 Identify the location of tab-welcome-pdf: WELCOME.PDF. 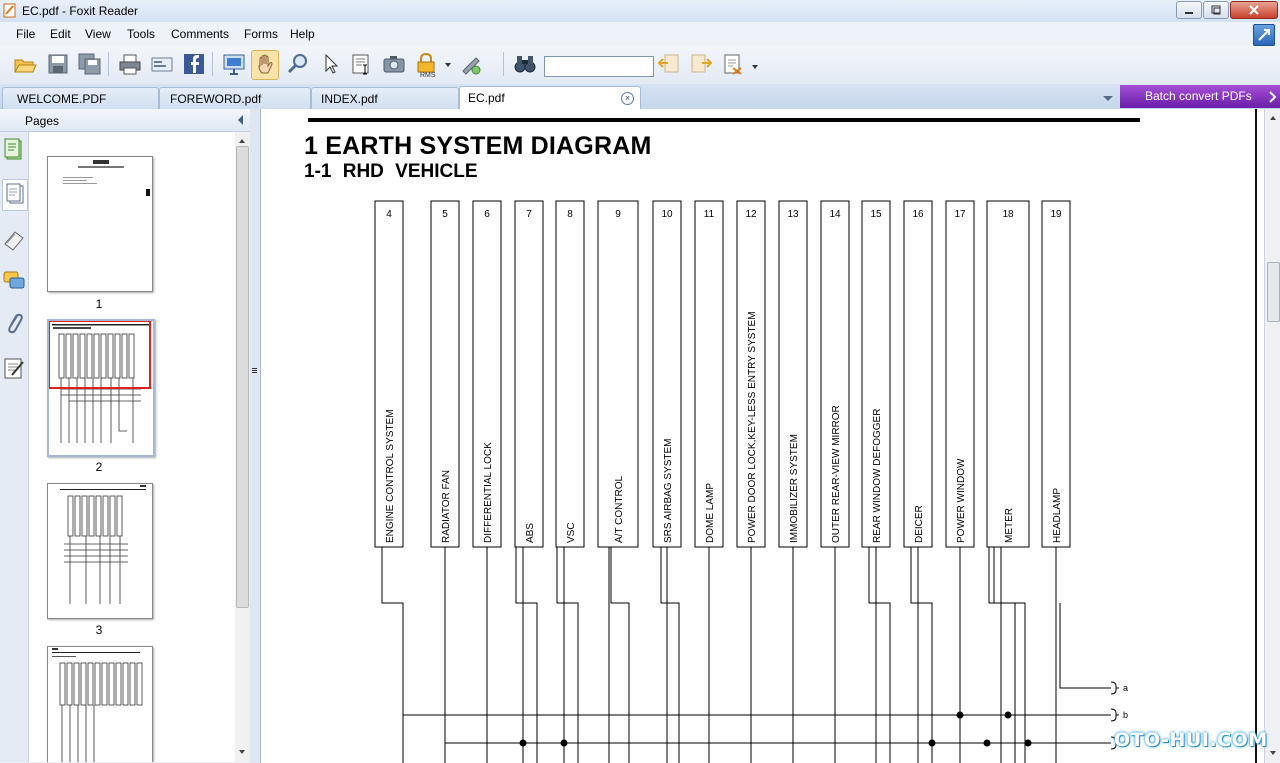
(80, 98).